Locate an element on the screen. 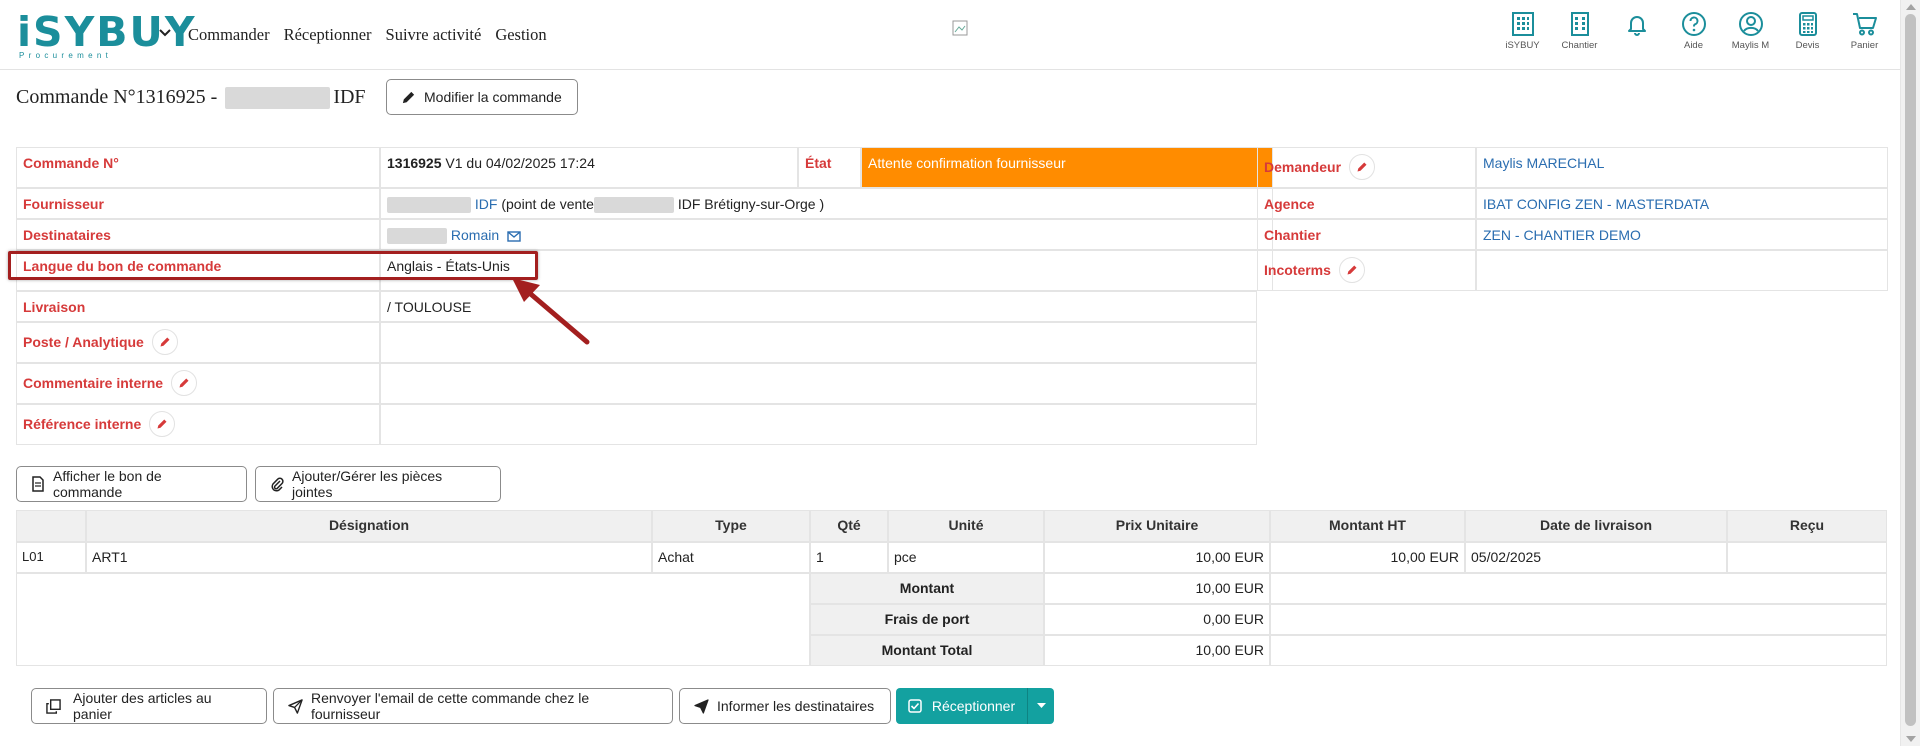 The image size is (1920, 746). table-row-prix-unitaire: 10,00 EUR is located at coordinates (1157, 557).